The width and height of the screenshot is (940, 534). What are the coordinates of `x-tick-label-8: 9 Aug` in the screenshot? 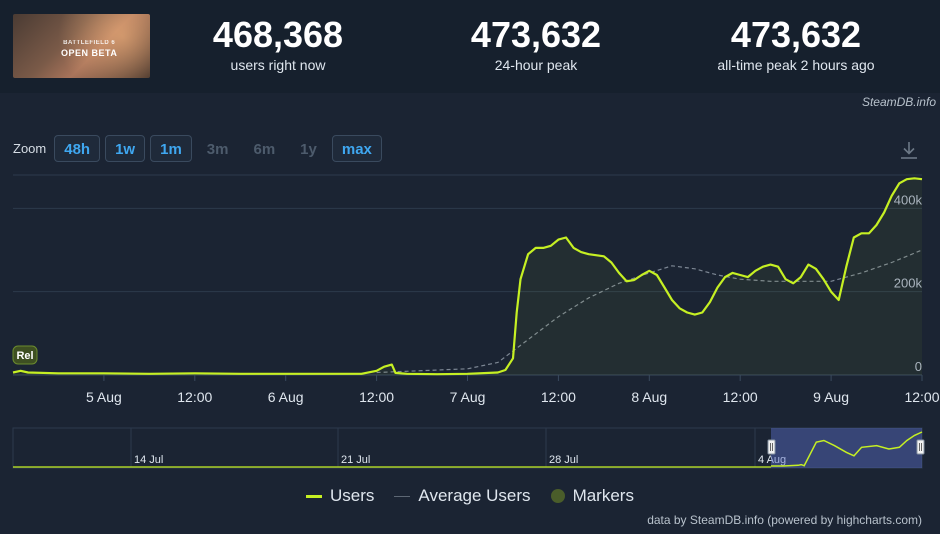 It's located at (831, 397).